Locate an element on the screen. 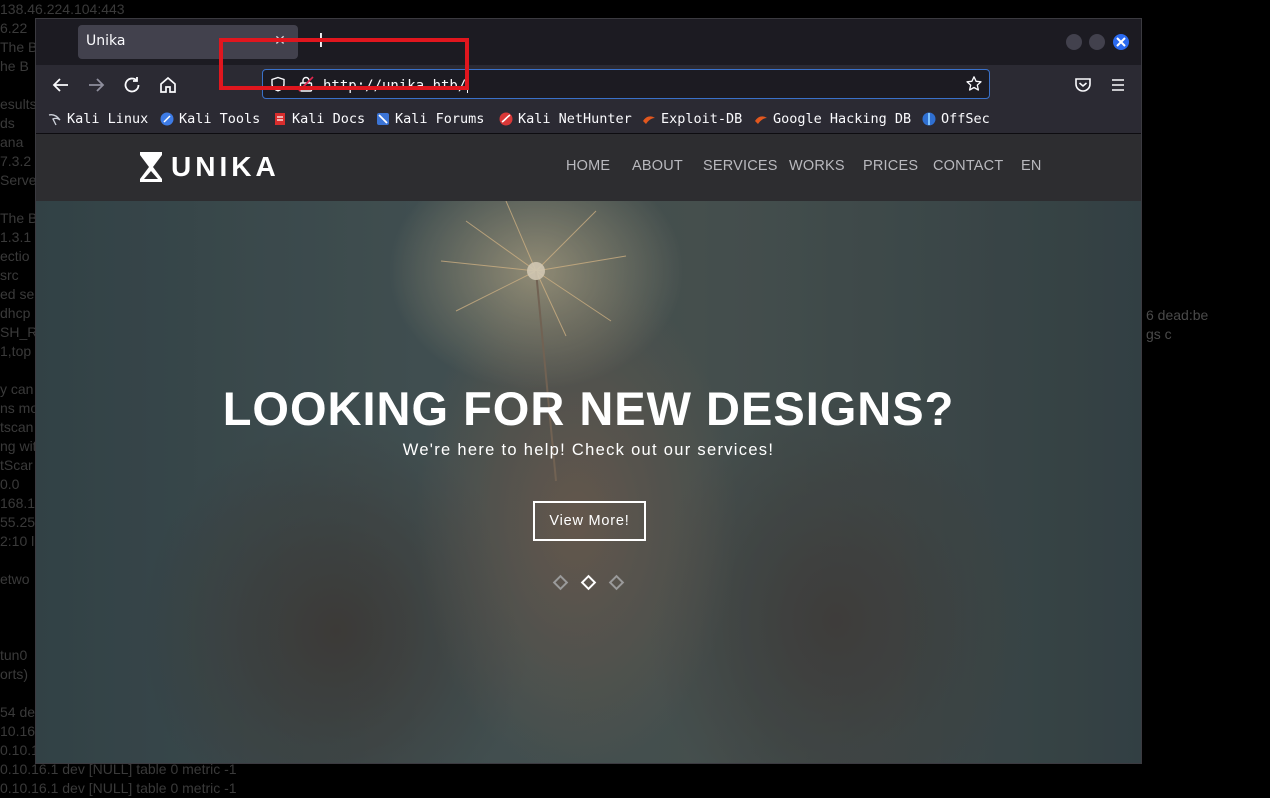 The image size is (1270, 798). bookmark-label: Google Hacking DB is located at coordinates (842, 119).